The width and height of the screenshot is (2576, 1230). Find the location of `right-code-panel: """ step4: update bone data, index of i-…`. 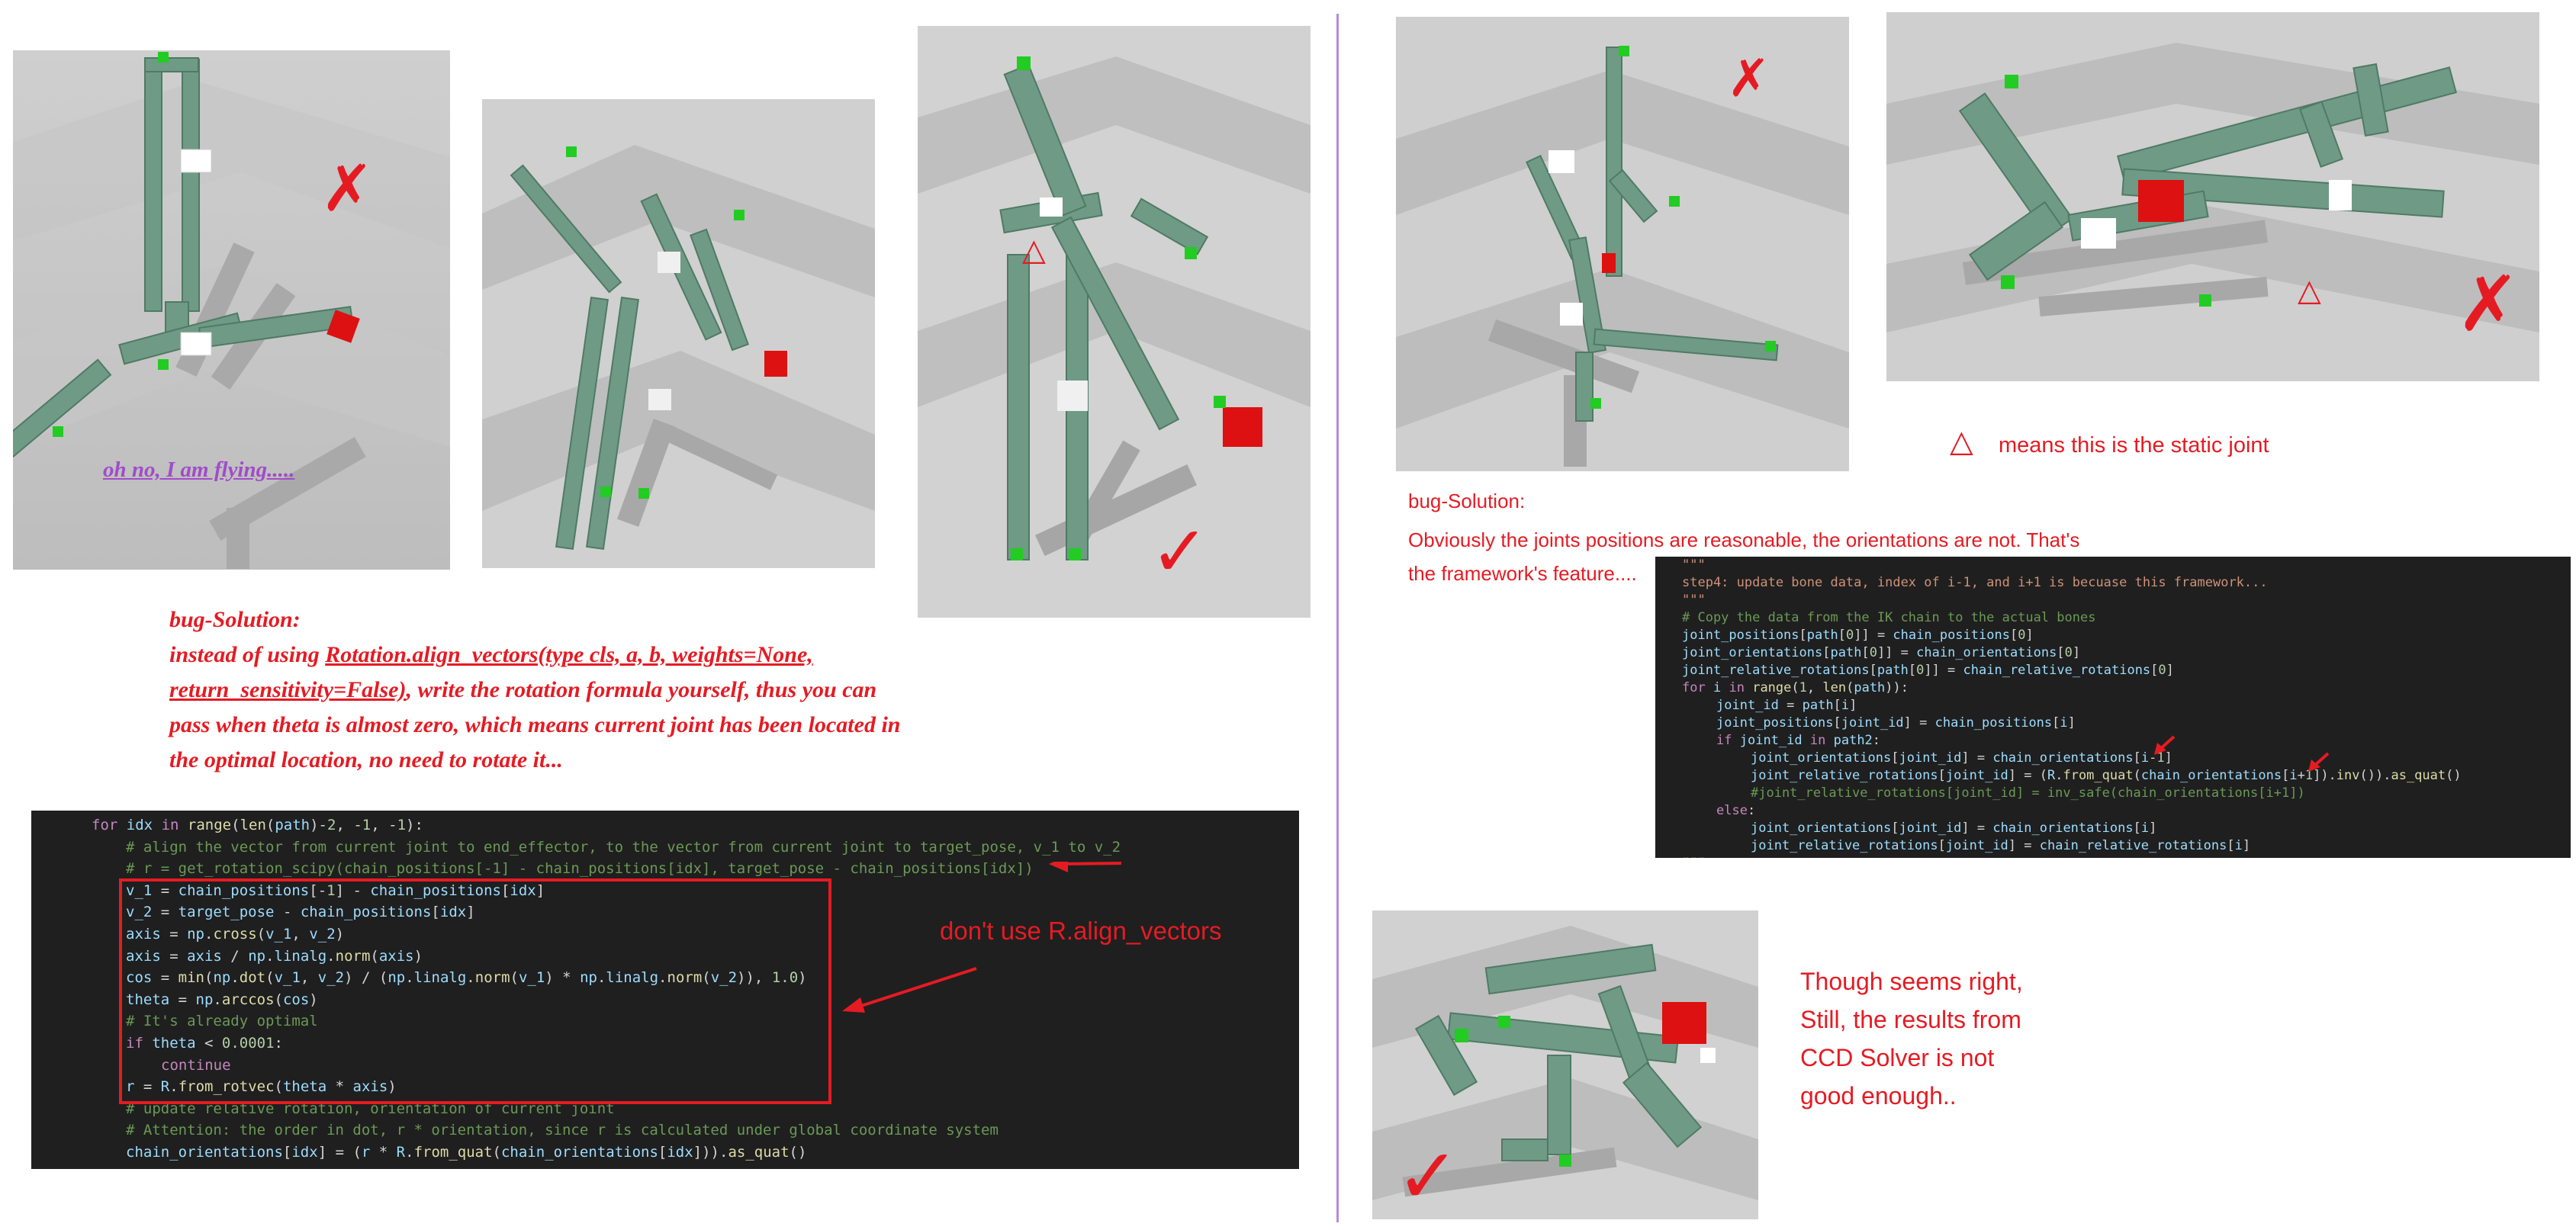

right-code-panel: """ step4: update bone data, index of i-… is located at coordinates (2113, 707).